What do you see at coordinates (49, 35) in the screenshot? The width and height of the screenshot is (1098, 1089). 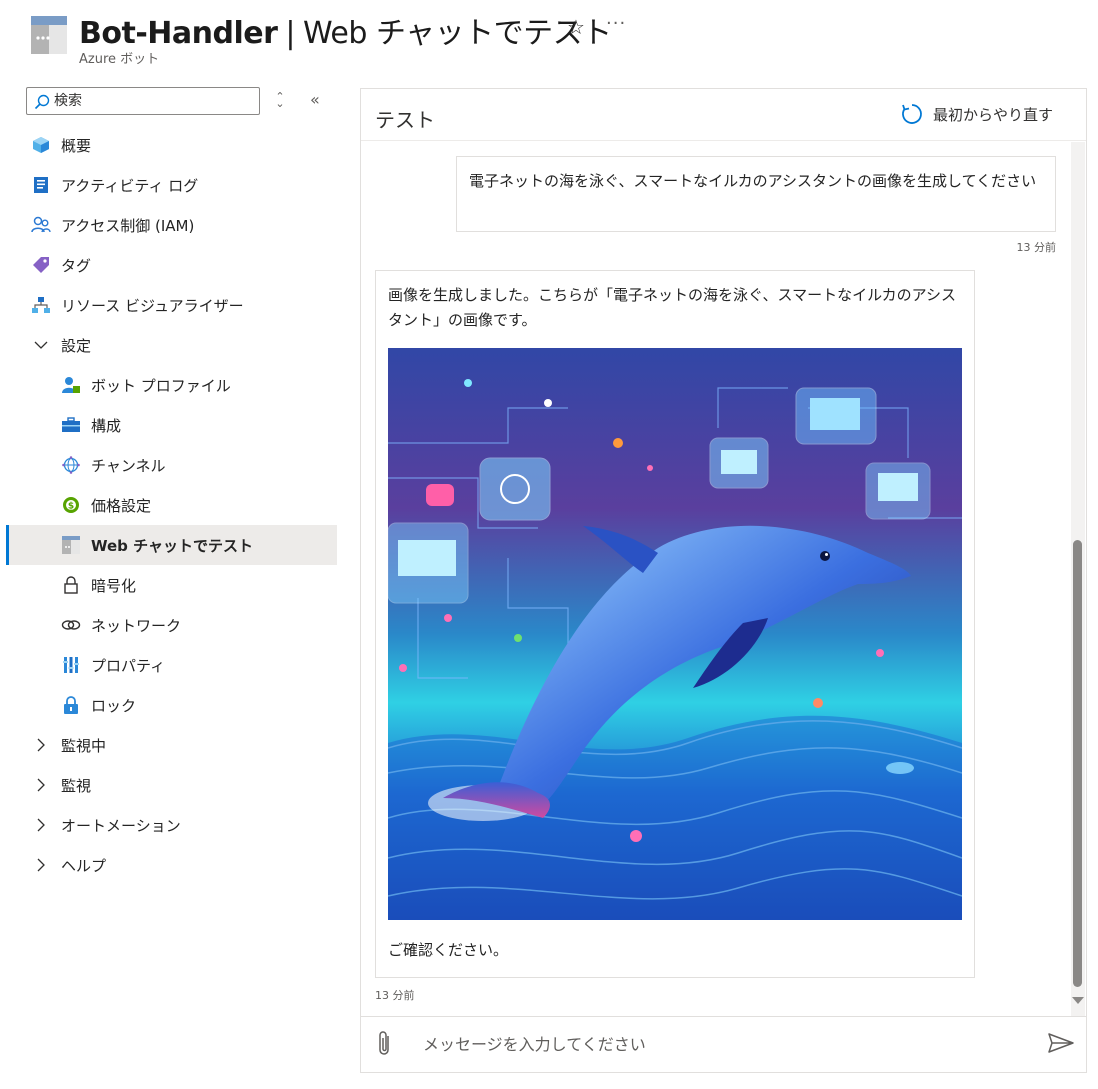 I see `web-chat-resource-icon` at bounding box center [49, 35].